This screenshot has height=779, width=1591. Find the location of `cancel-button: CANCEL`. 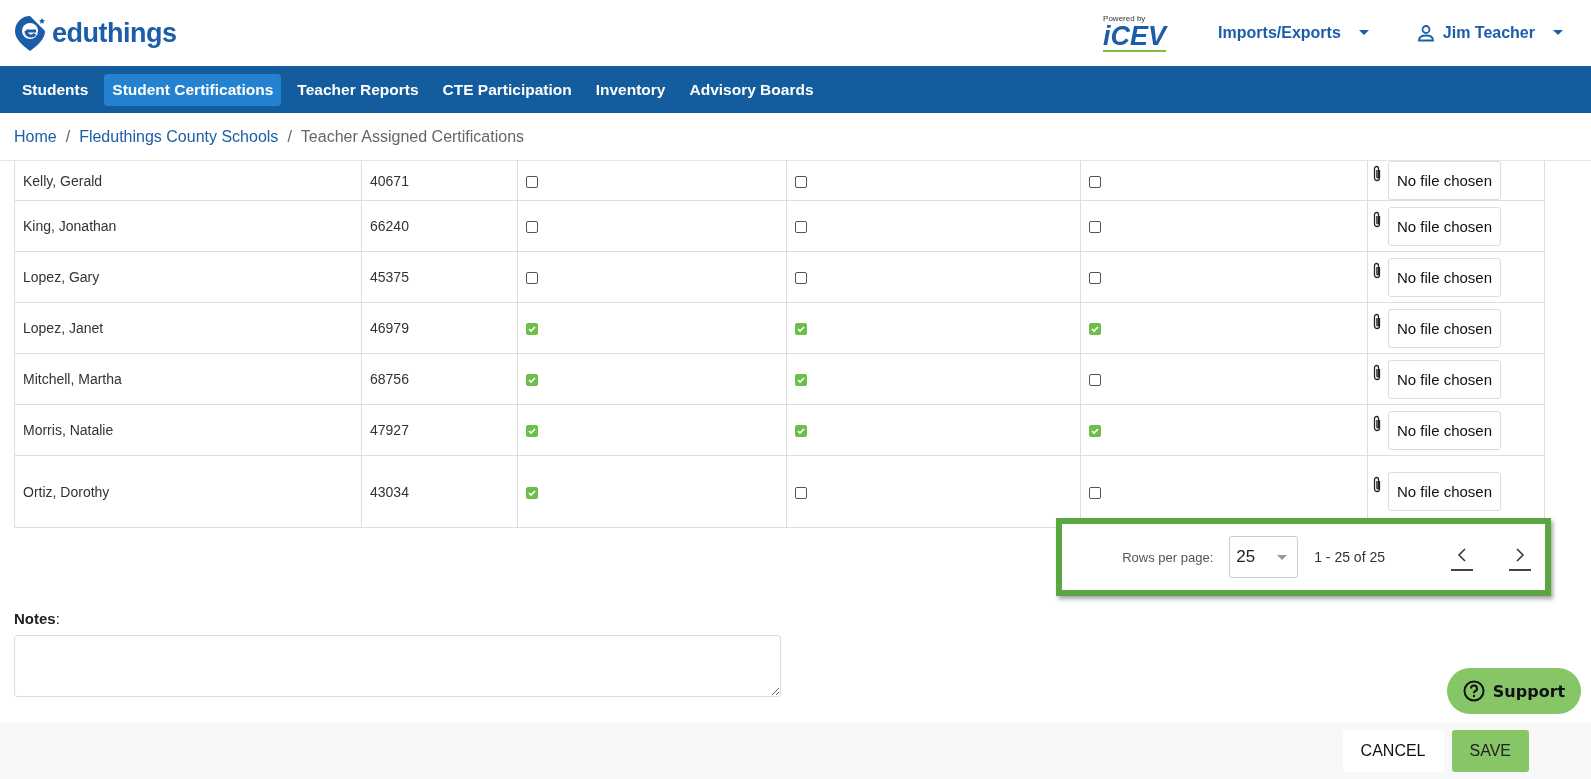

cancel-button: CANCEL is located at coordinates (1393, 751).